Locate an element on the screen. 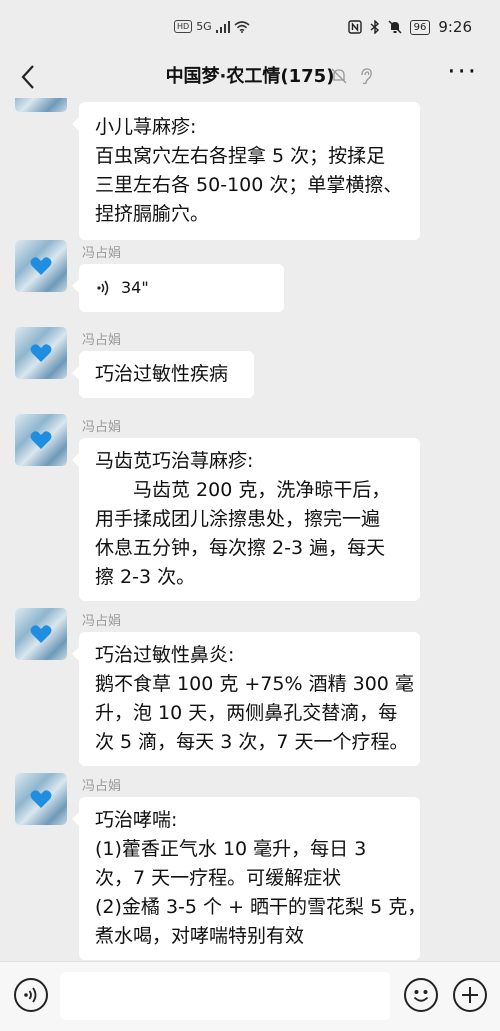 The height and width of the screenshot is (1031, 500). message-line: 巧治哮喘: is located at coordinates (136, 820).